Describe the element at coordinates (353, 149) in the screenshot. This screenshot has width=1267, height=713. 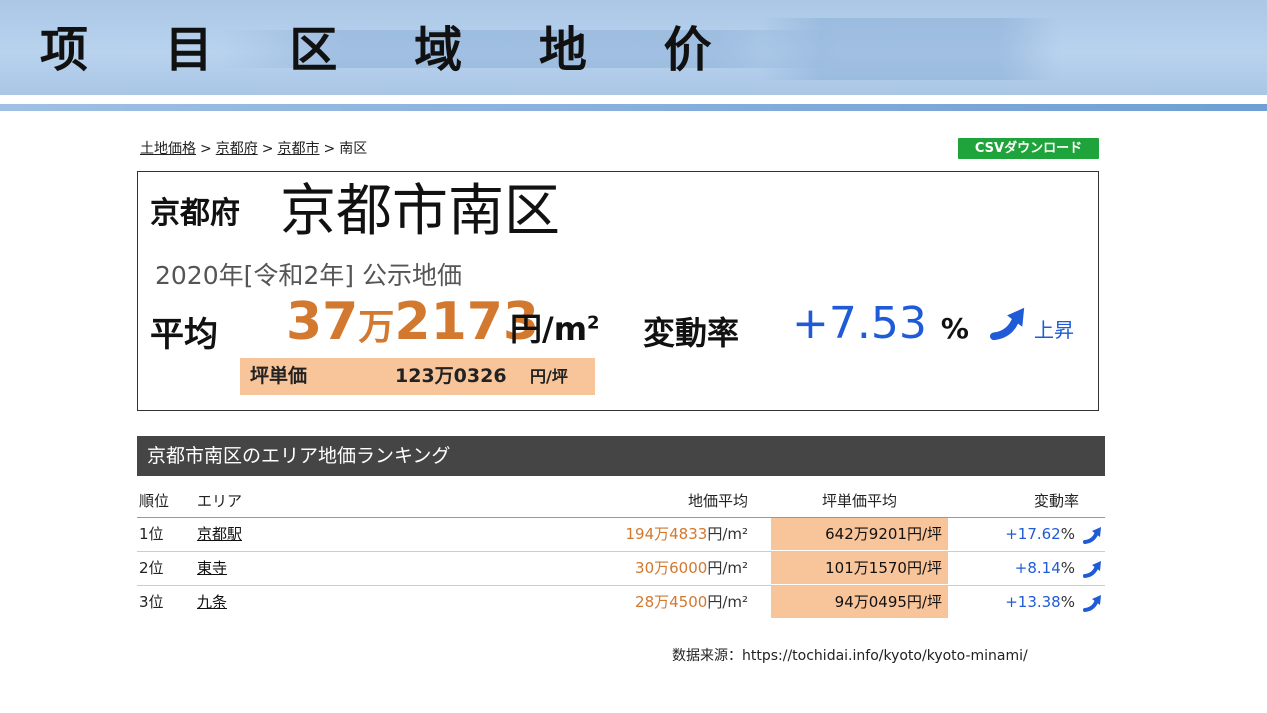
I see `breadcrumb-current: 南区` at that location.